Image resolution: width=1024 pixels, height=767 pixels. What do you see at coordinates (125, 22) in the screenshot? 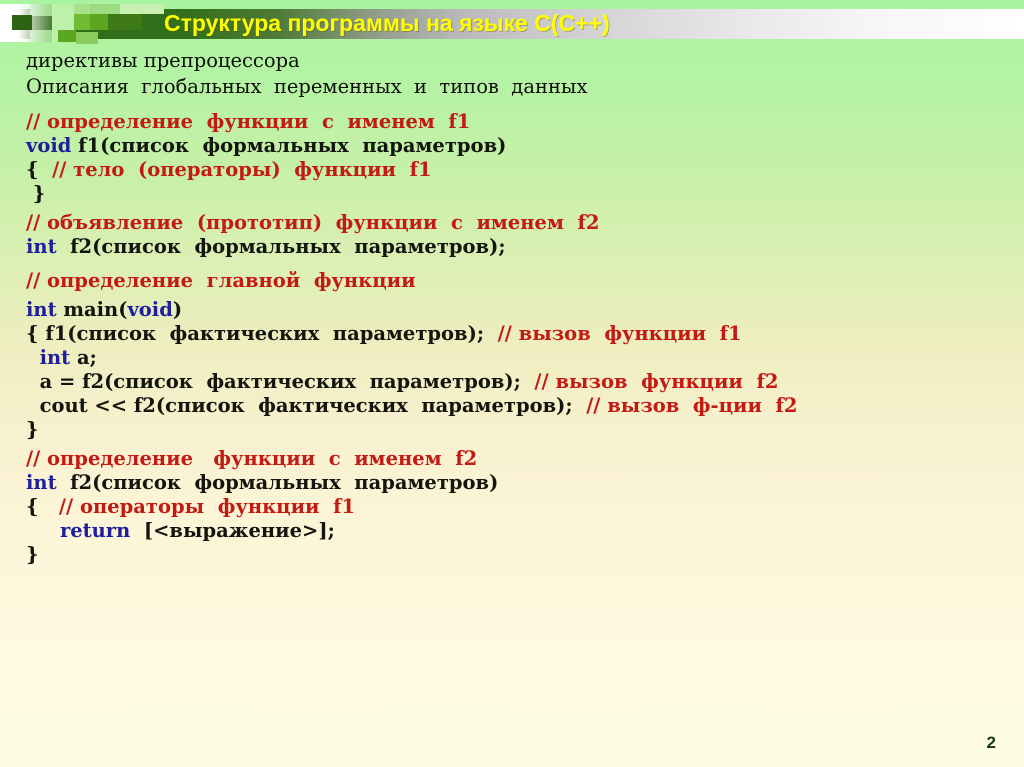
I see `decor-square-i` at bounding box center [125, 22].